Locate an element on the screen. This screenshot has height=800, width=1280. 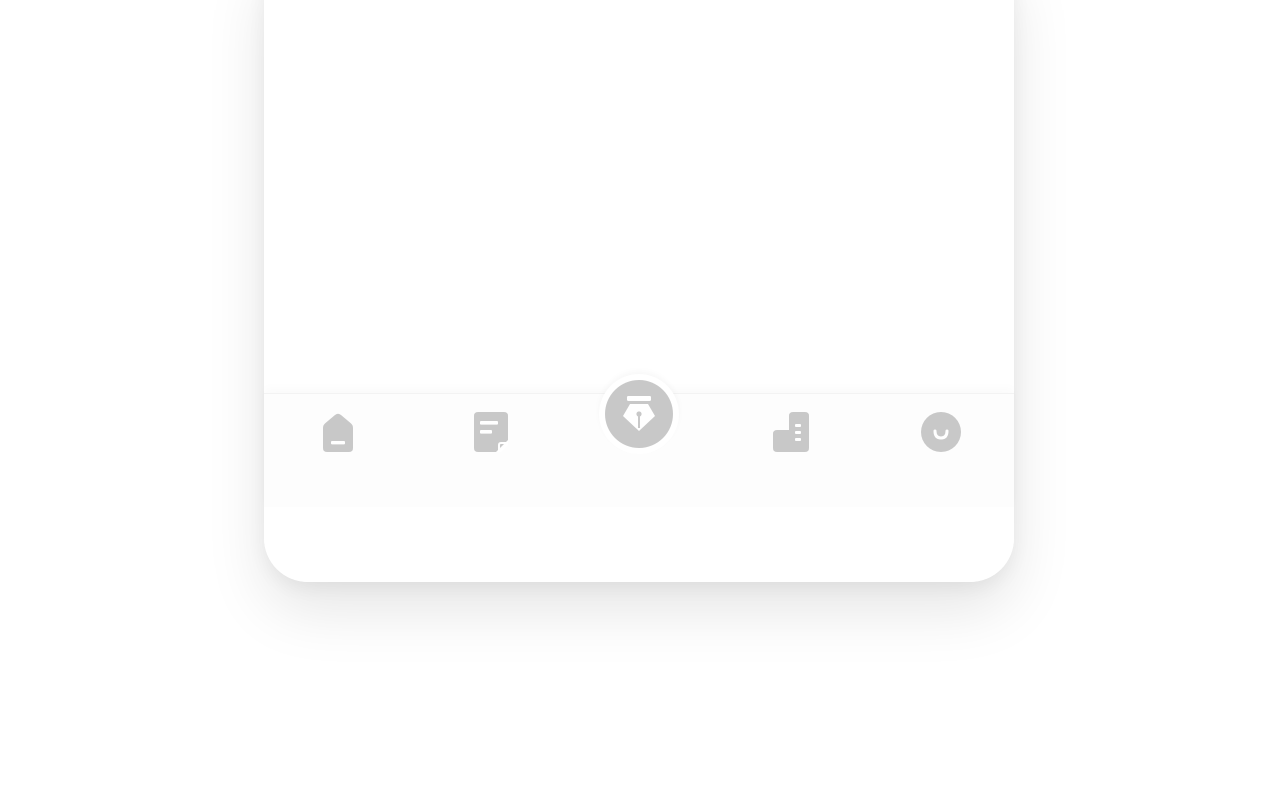
home-icon is located at coordinates (338, 432).